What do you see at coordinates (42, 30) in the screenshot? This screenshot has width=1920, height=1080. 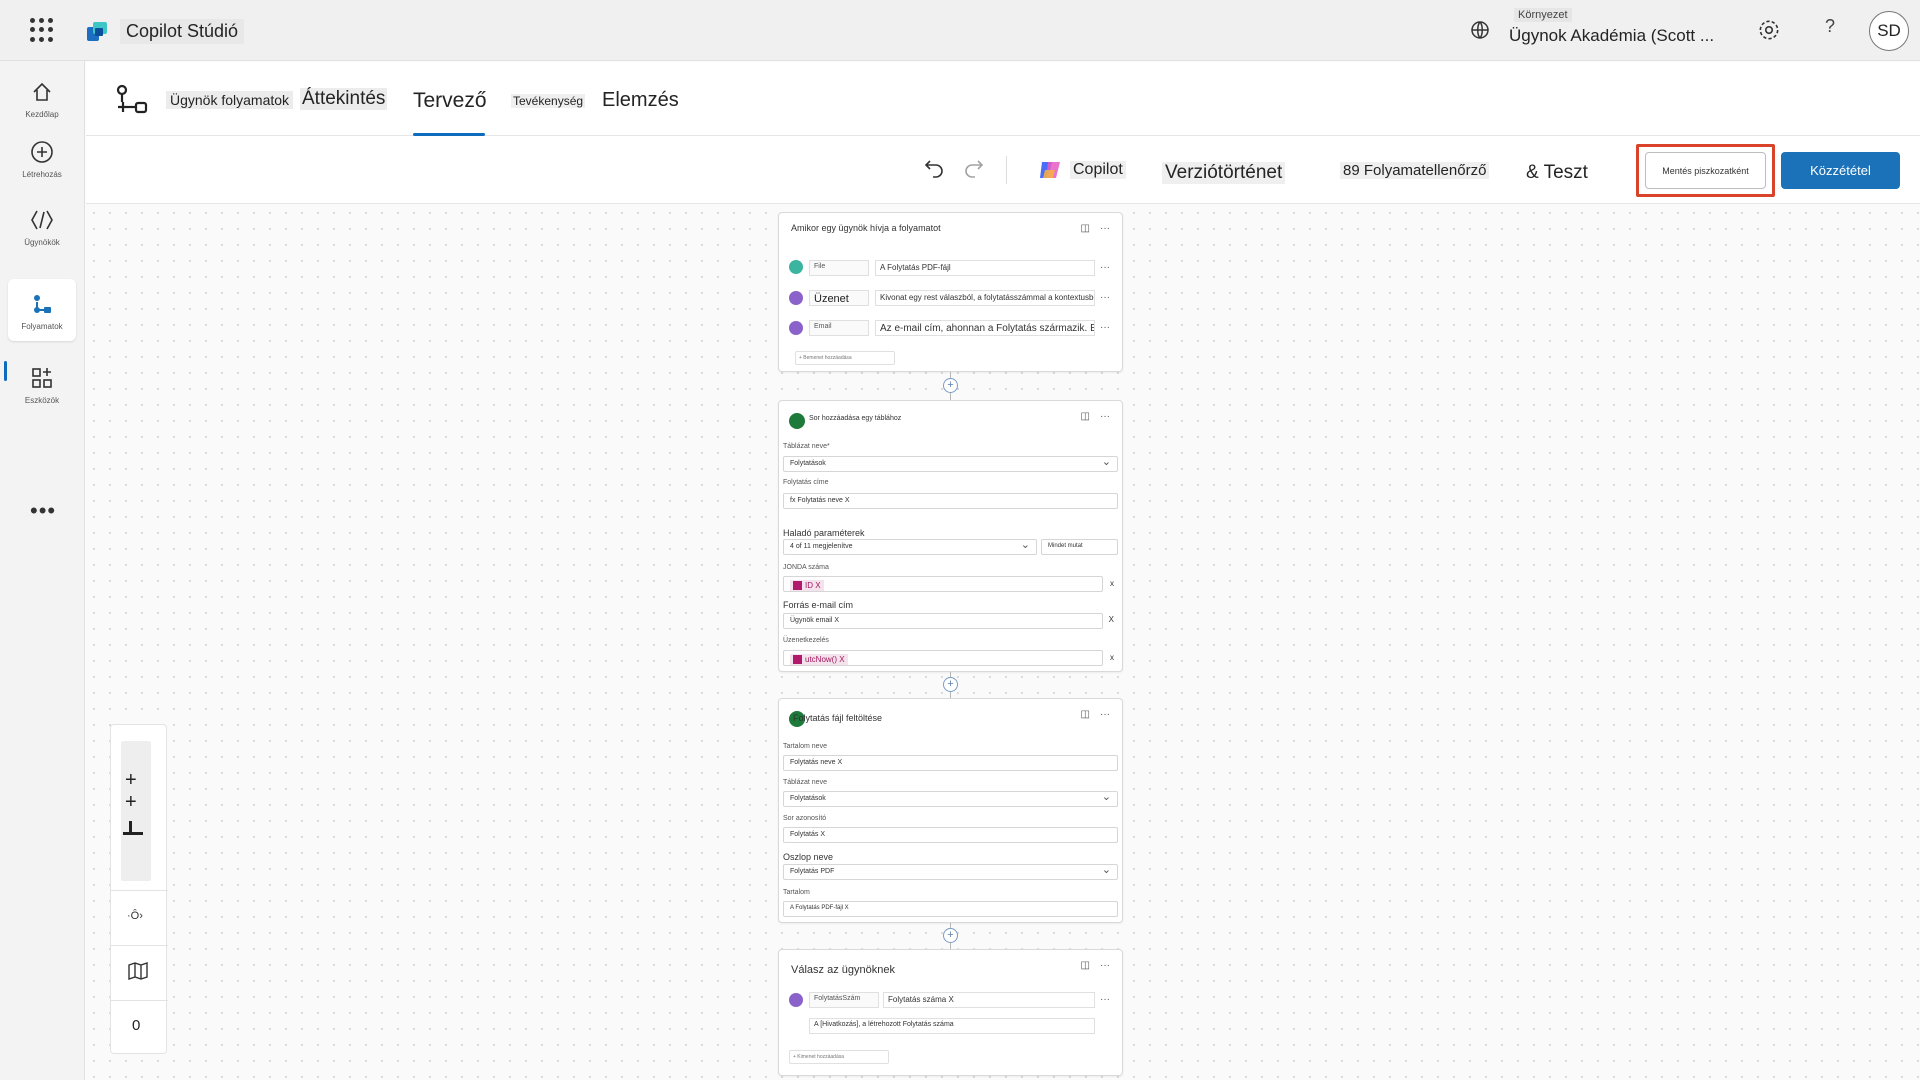 I see `app-launcher-icon` at bounding box center [42, 30].